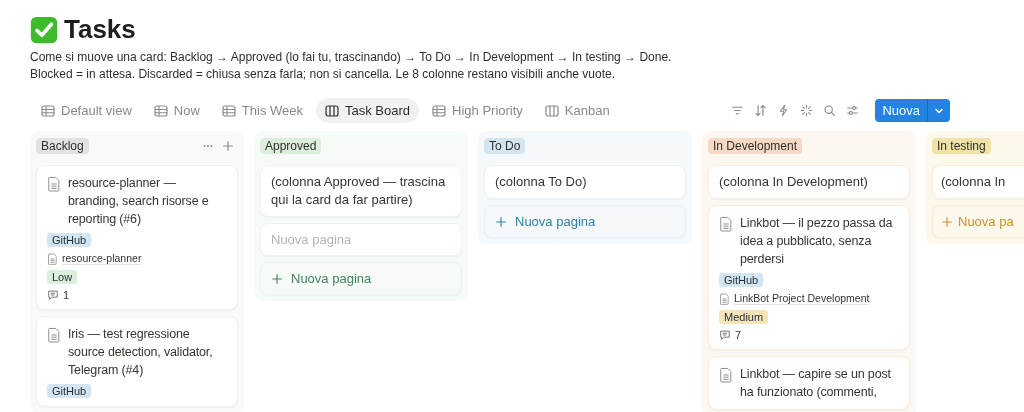 Image resolution: width=1024 pixels, height=412 pixels. I want to click on comment-count: 7, so click(738, 335).